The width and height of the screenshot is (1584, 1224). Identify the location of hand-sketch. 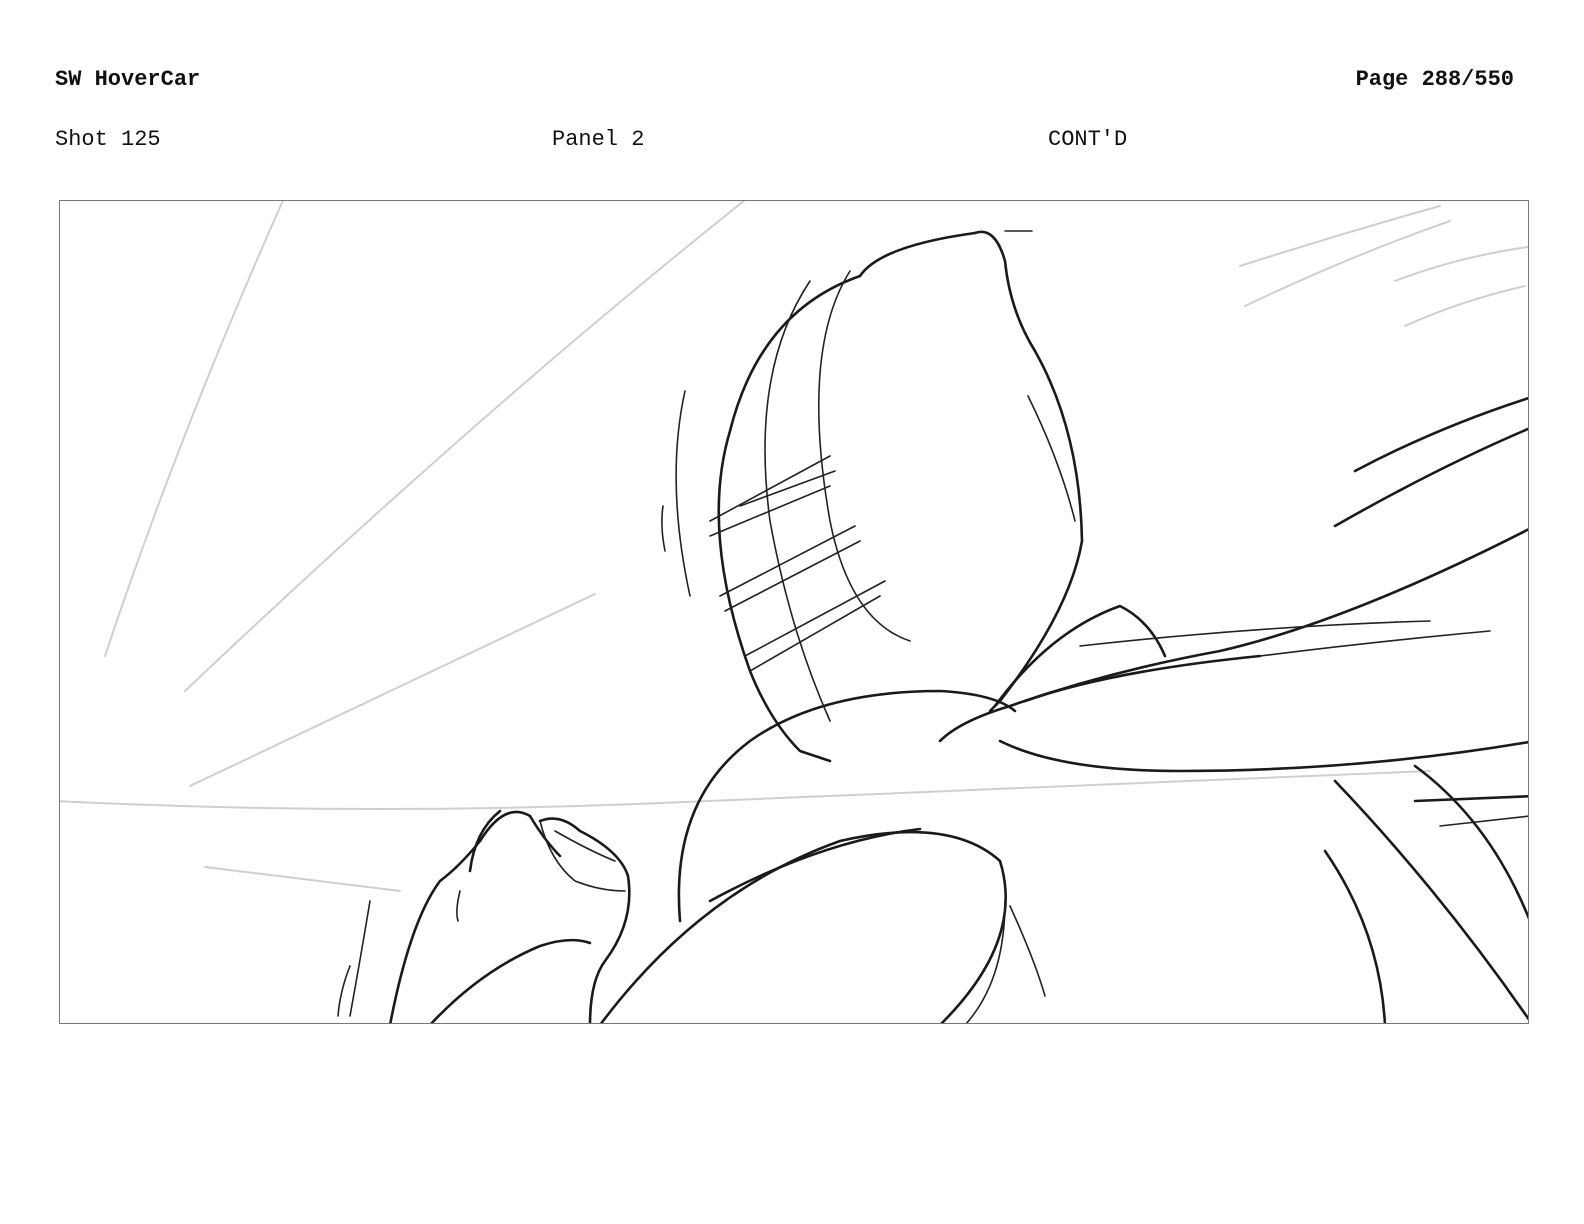
(484, 916).